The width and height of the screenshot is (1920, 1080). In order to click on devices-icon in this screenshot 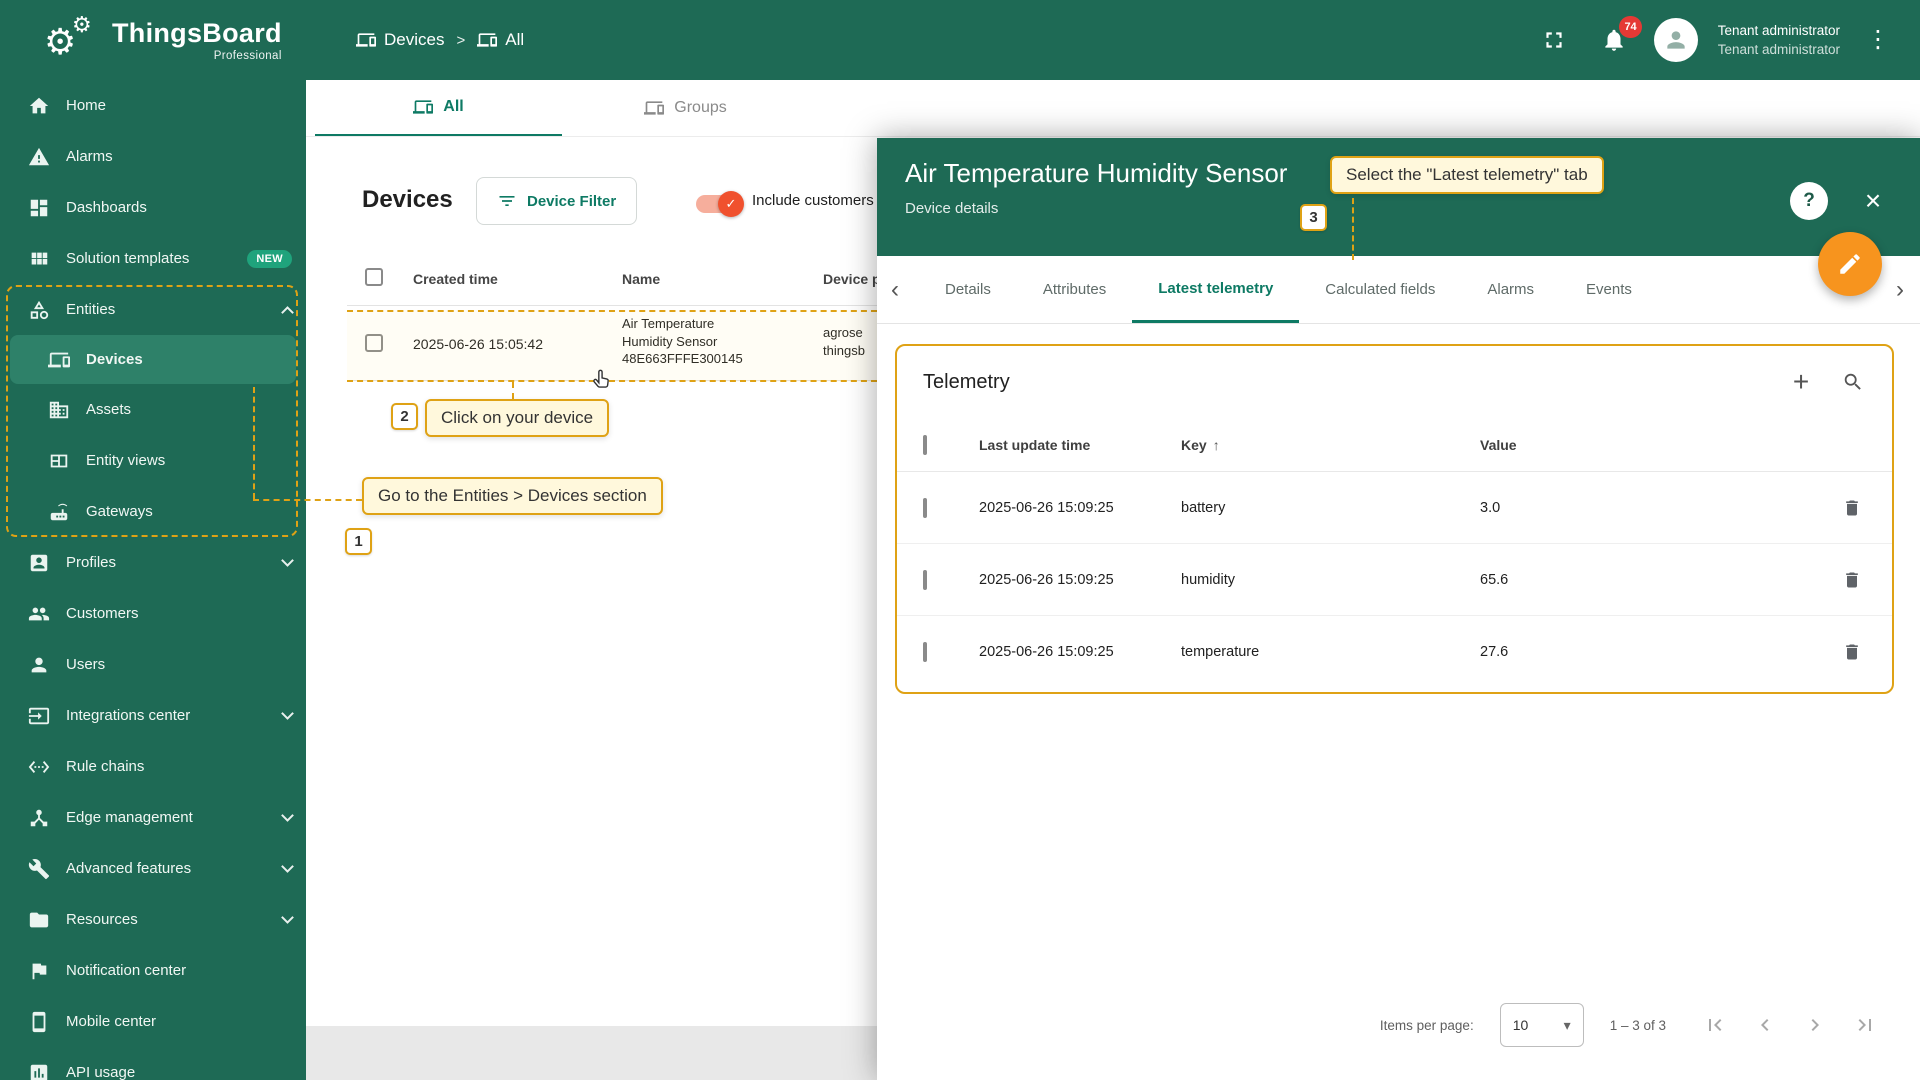, I will do `click(59, 360)`.